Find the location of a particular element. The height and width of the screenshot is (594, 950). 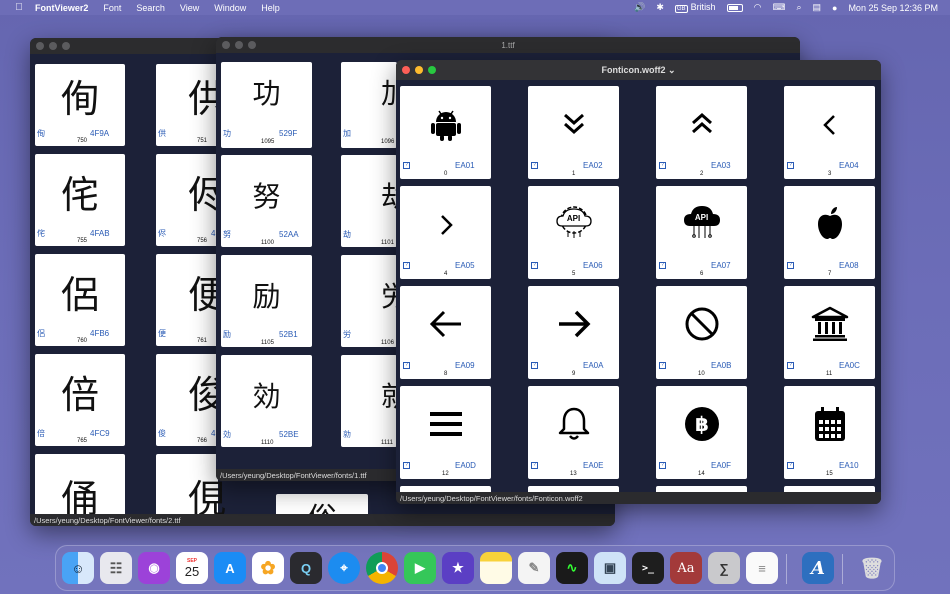

clock: Mon 25 Sep 12:36 PM is located at coordinates (893, 8).